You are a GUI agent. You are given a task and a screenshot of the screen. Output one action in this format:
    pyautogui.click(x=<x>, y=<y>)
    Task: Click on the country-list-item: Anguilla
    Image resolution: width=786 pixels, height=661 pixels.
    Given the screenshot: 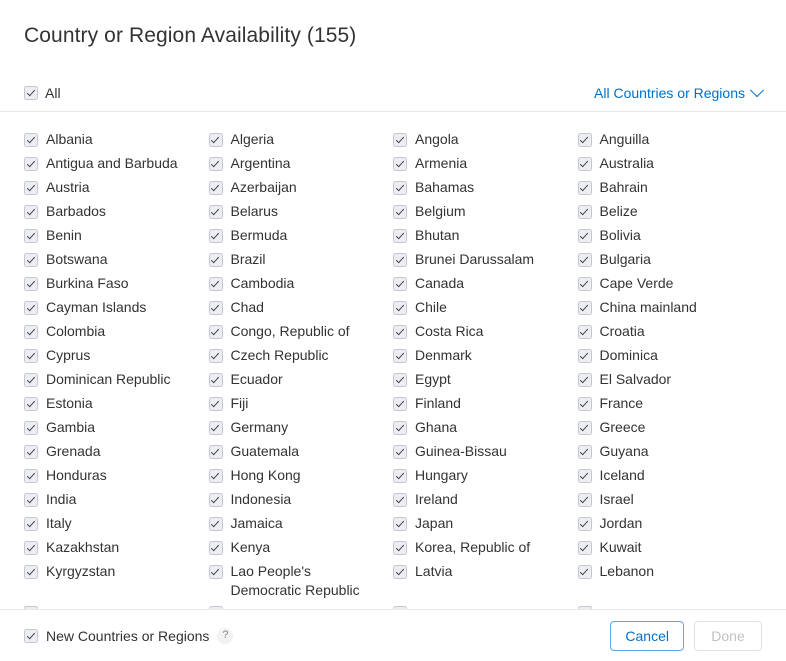 What is the action you would take?
    pyautogui.click(x=670, y=142)
    